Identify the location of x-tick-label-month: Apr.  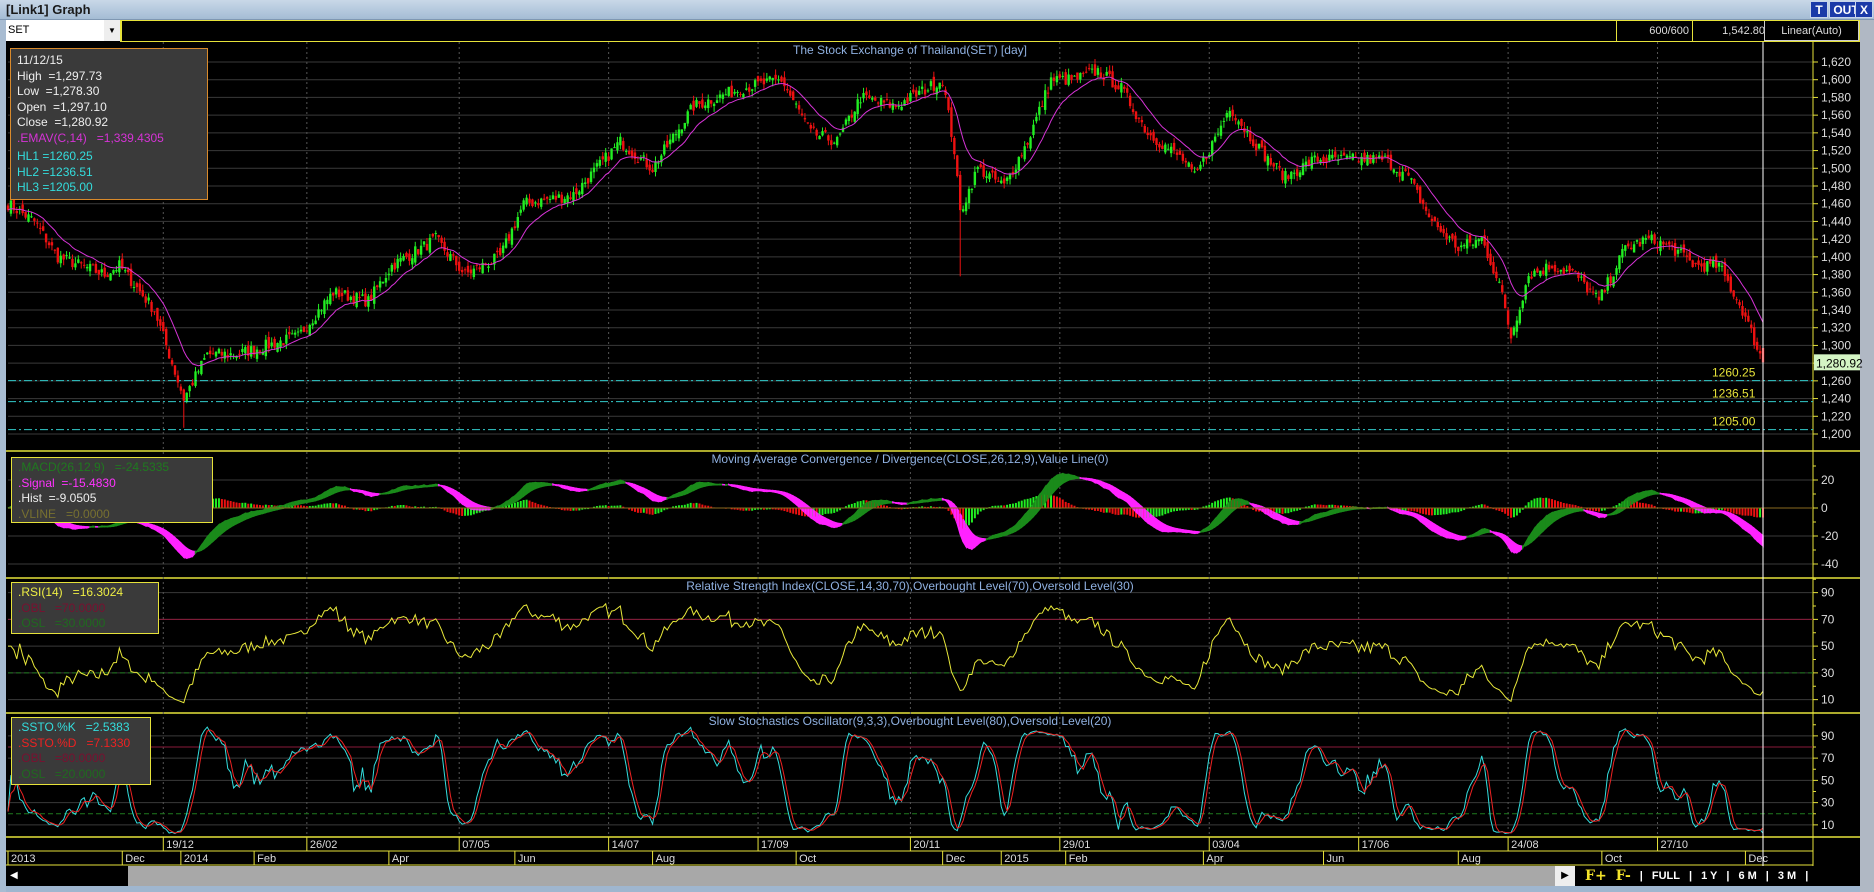
(400, 859).